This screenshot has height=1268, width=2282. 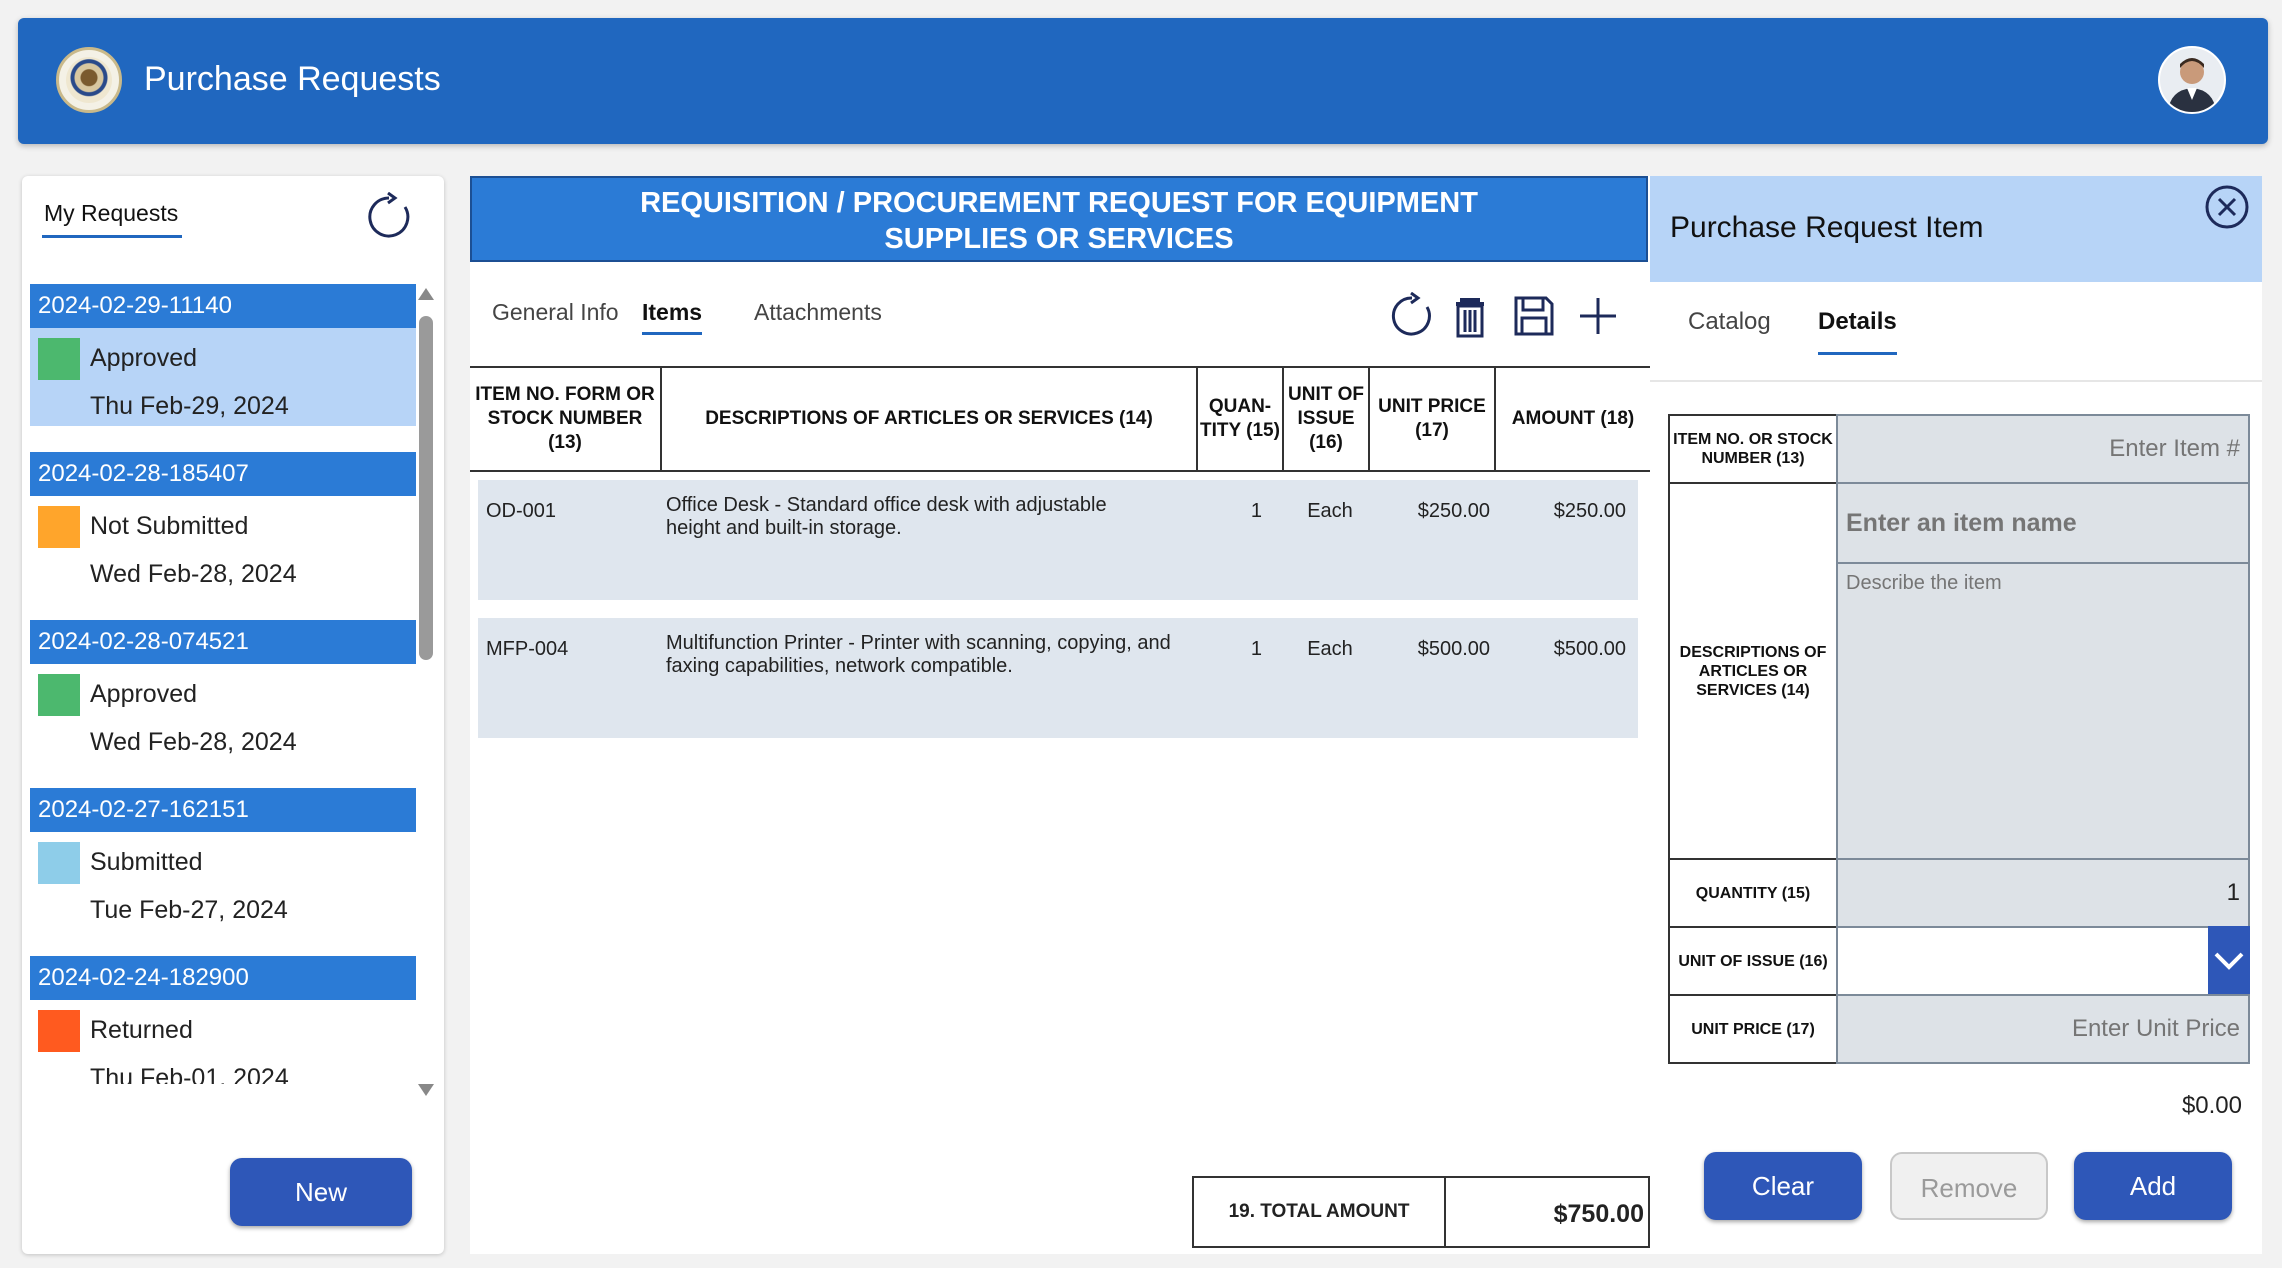 I want to click on unit-price-input, so click(x=2043, y=1029).